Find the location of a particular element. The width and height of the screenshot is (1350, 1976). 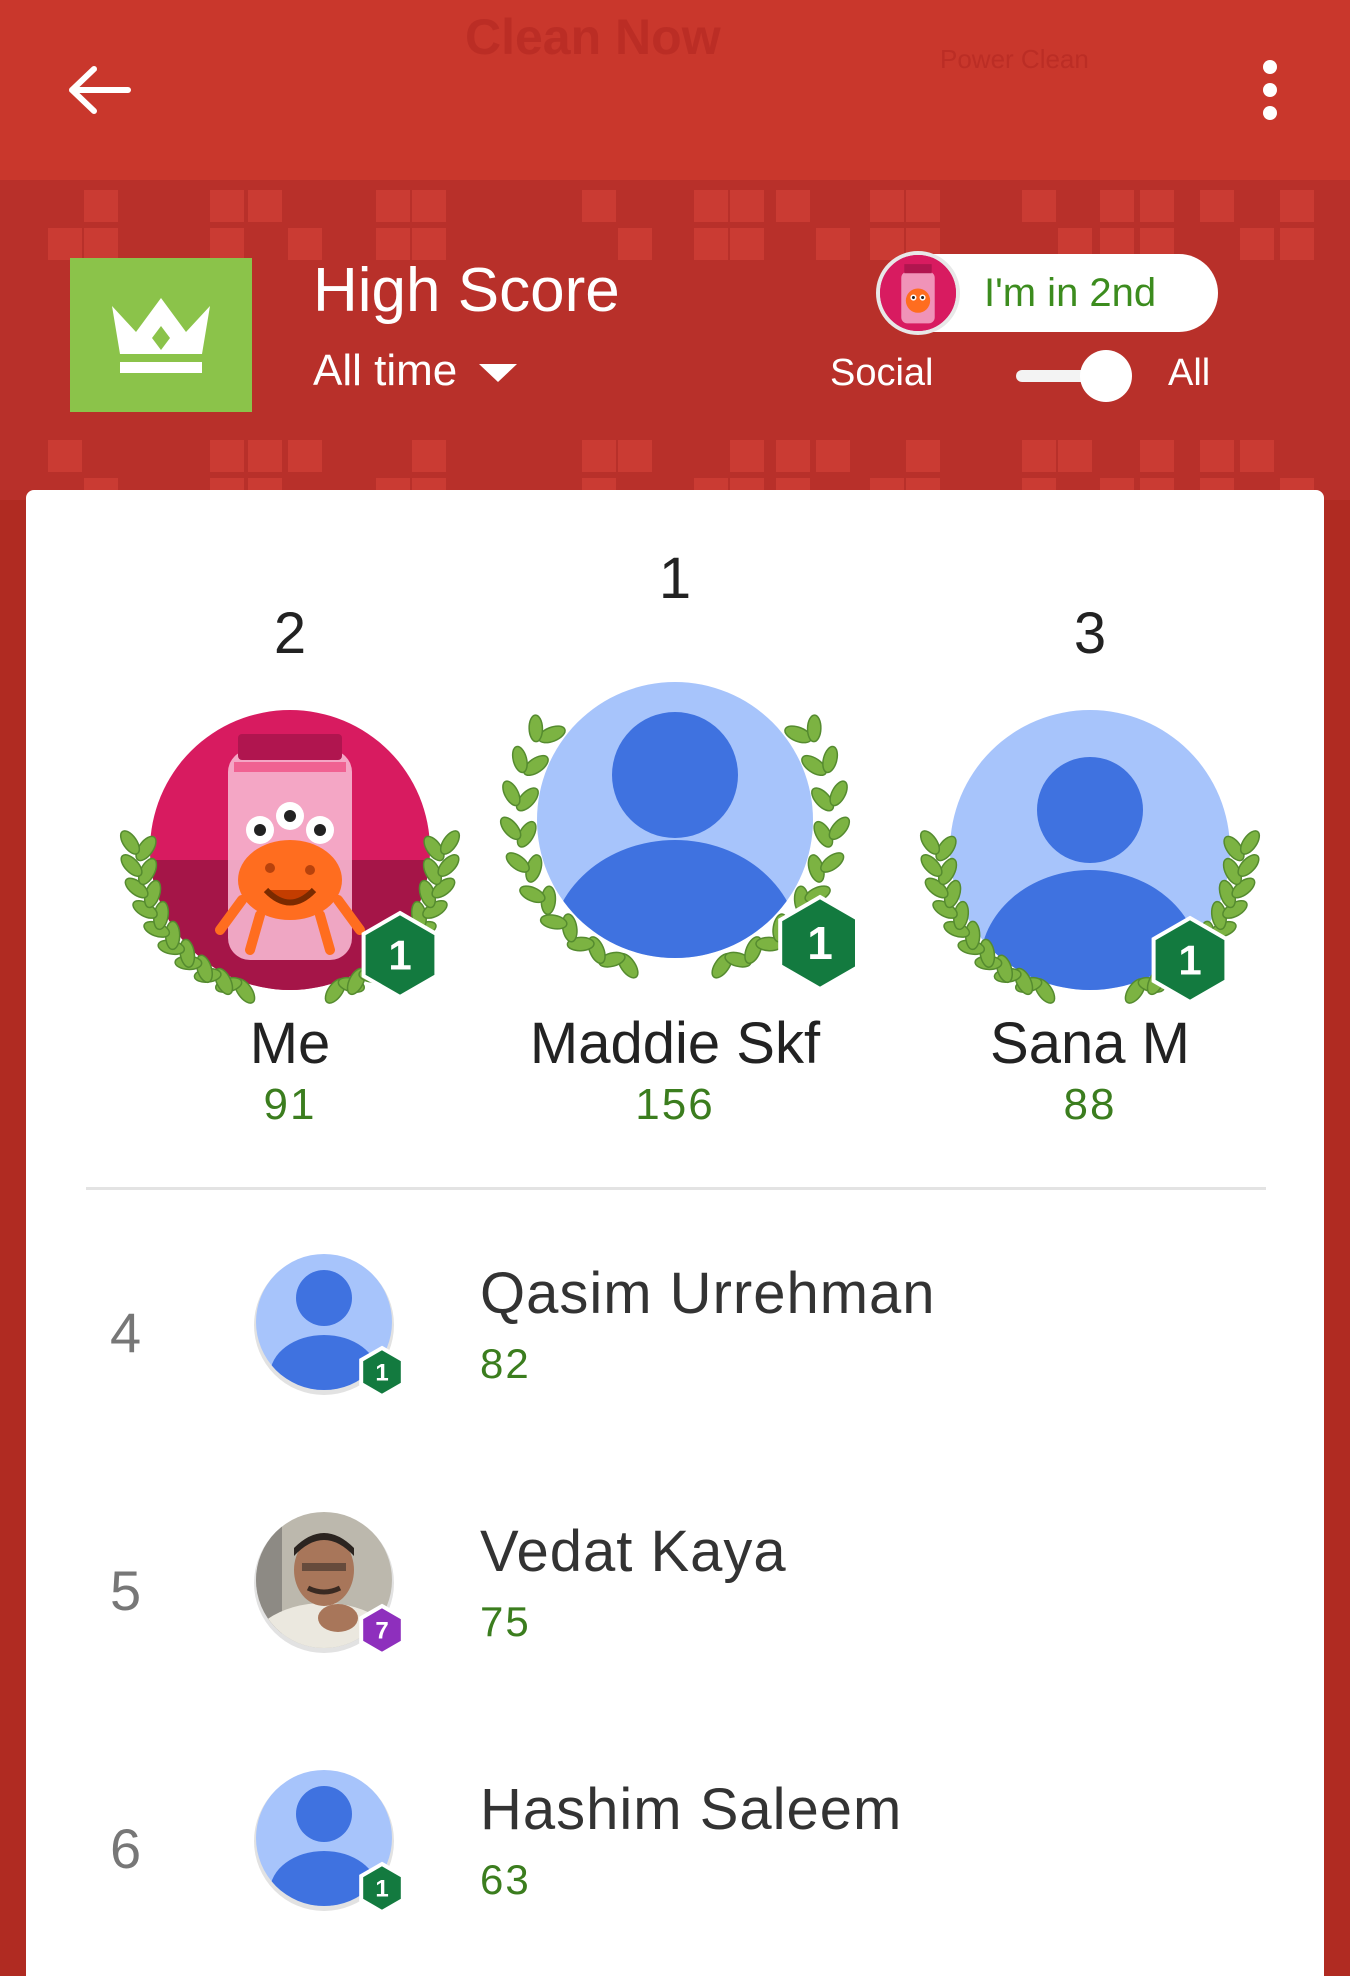

more-options-button is located at coordinates (1270, 90).